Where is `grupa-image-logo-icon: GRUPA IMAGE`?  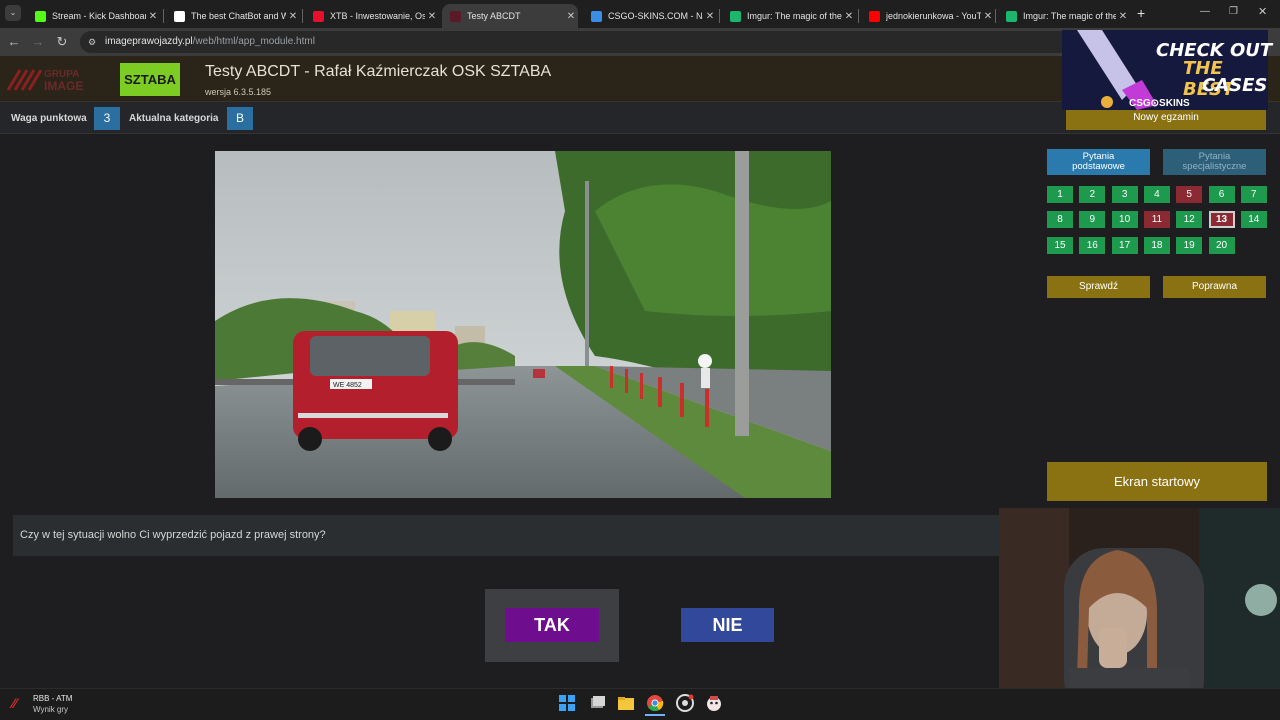 grupa-image-logo-icon: GRUPA IMAGE is located at coordinates (44, 81).